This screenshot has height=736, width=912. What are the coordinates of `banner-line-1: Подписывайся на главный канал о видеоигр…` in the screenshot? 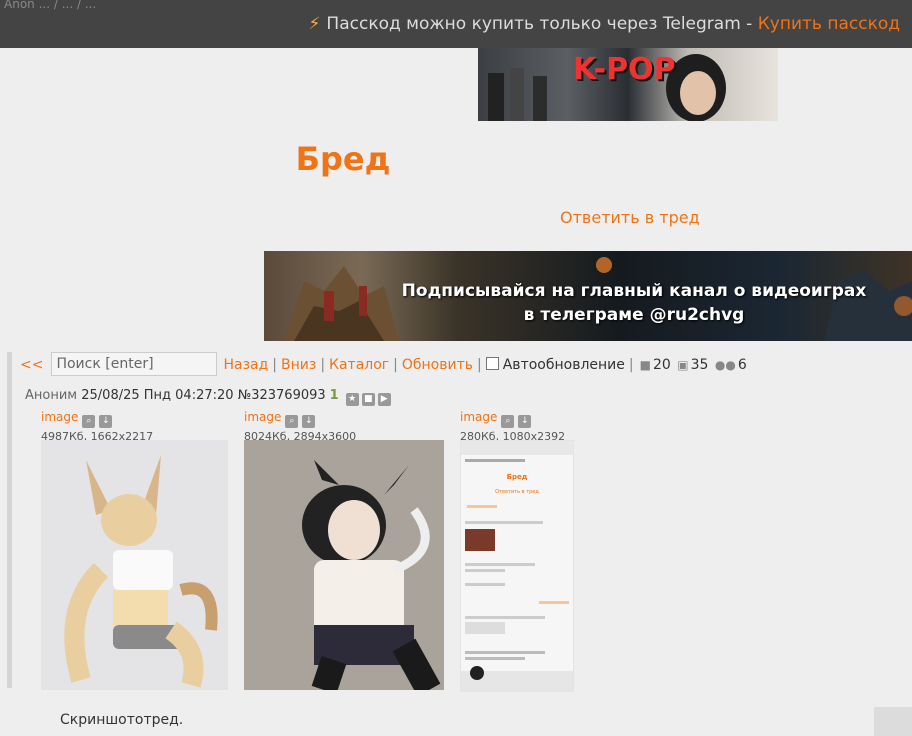 It's located at (634, 291).